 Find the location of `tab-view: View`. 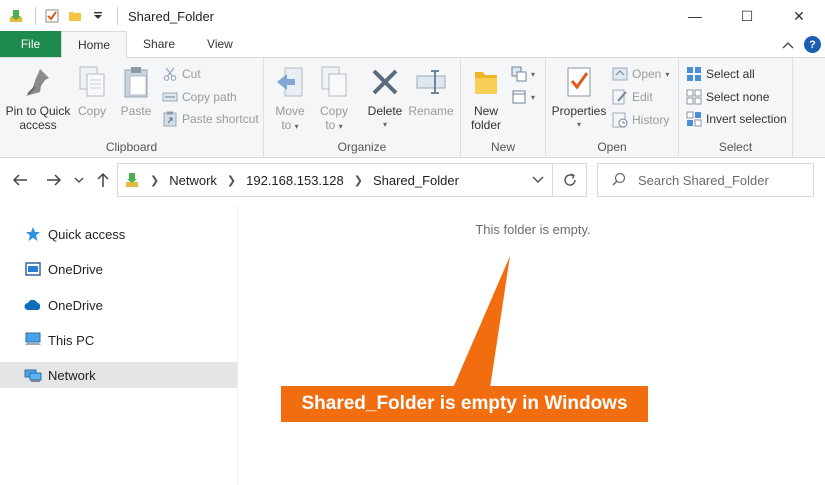

tab-view: View is located at coordinates (220, 44).